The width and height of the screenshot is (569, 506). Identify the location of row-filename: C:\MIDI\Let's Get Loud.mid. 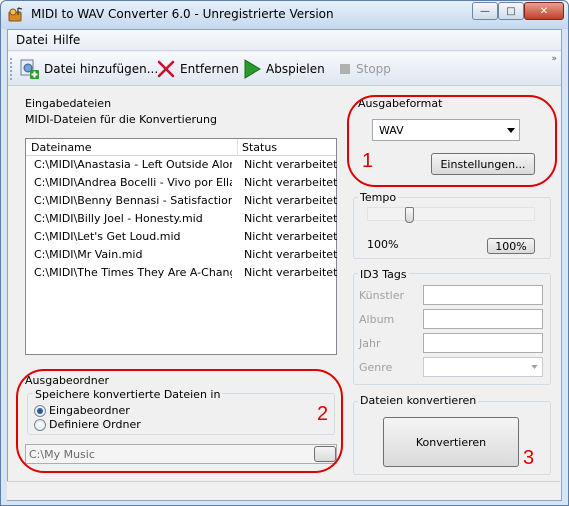
(107, 236).